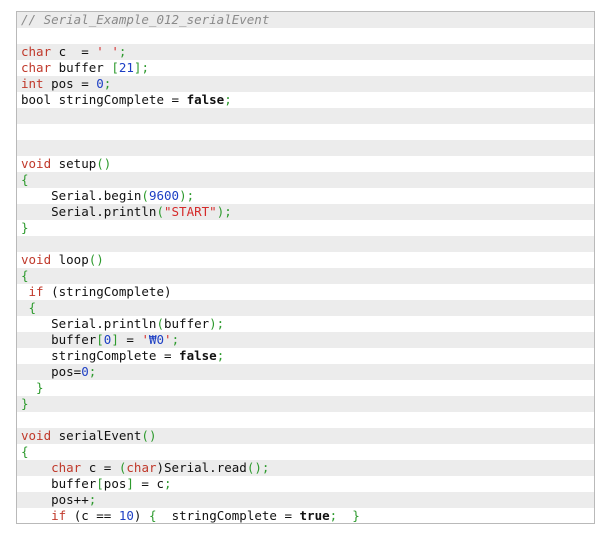 Image resolution: width=609 pixels, height=538 pixels. I want to click on code-token: 9600, so click(164, 195).